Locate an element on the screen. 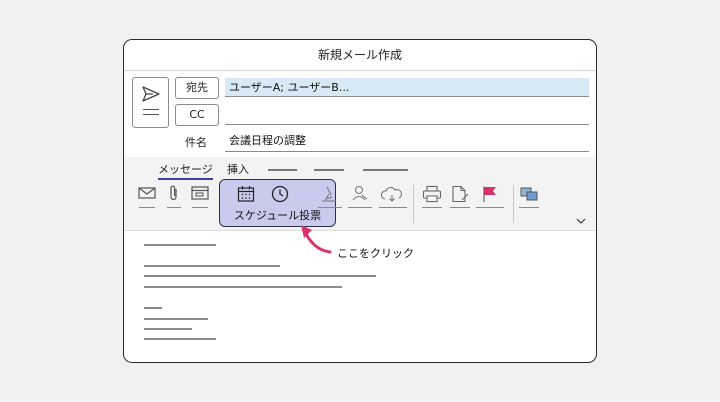 This screenshot has width=720, height=402. cc-field is located at coordinates (407, 114).